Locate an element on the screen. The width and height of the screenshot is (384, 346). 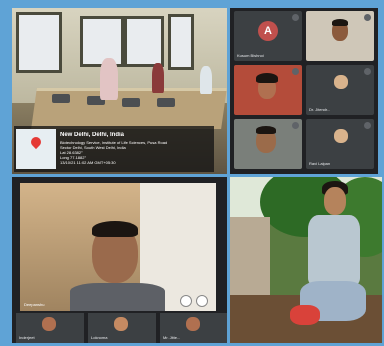
participant-tile: Inderjeet is located at coordinates (50, 328).